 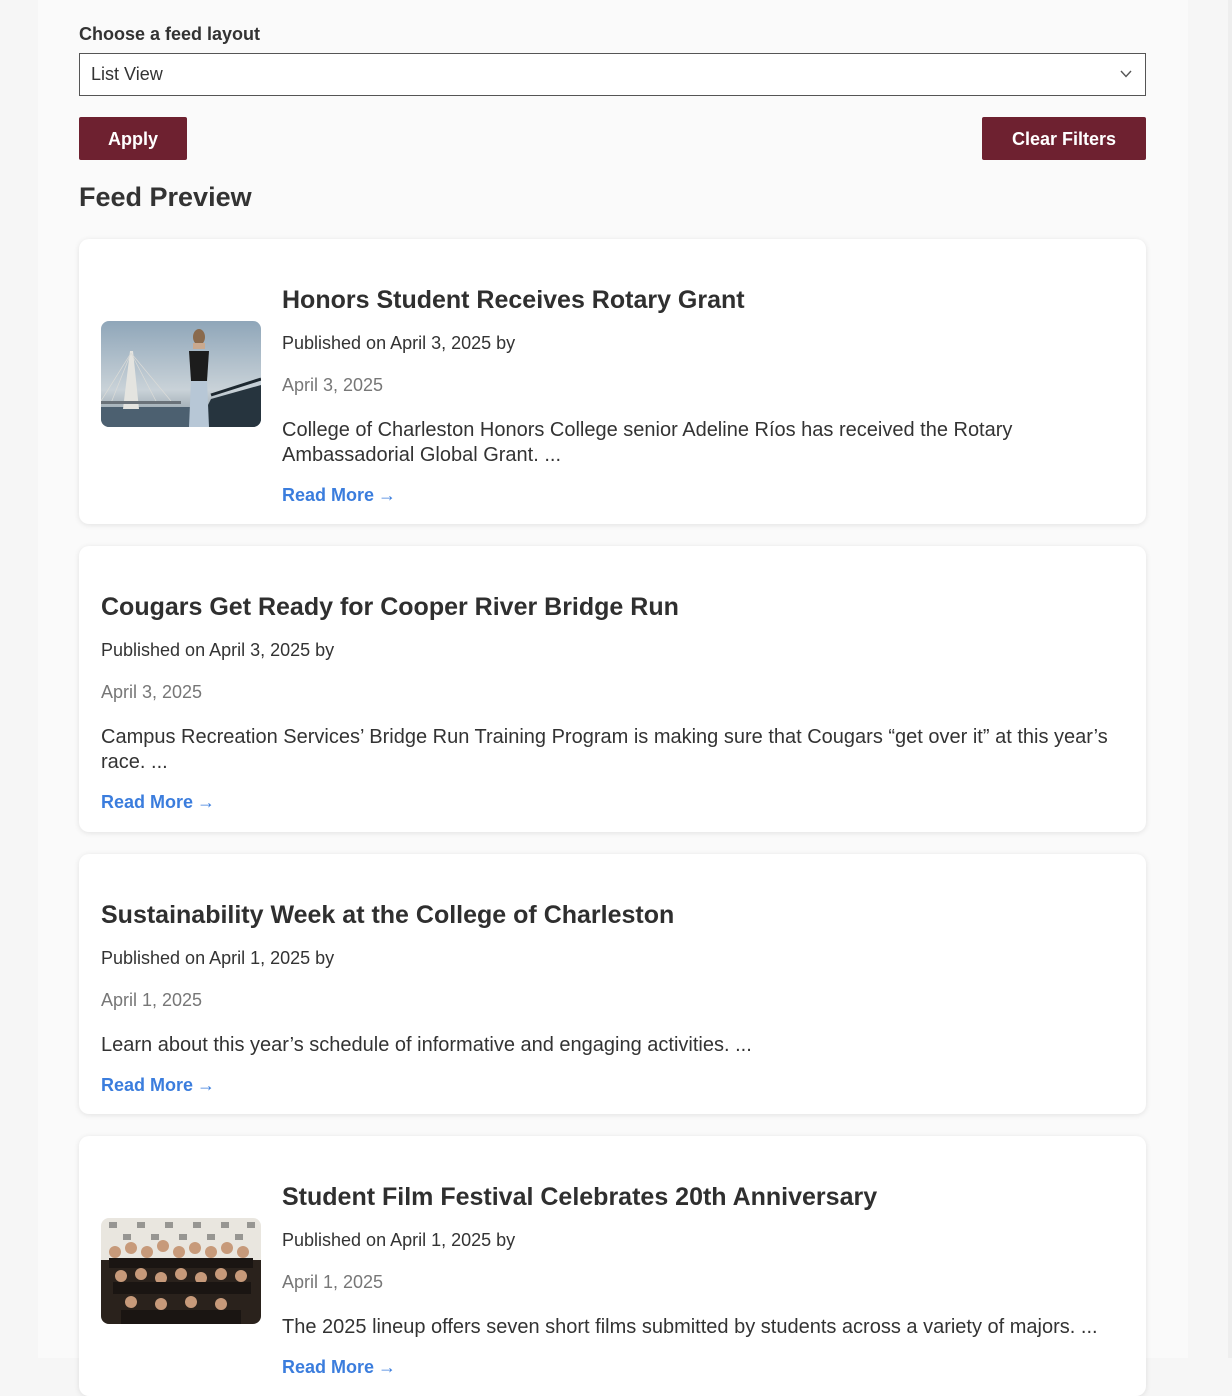 What do you see at coordinates (127, 74) in the screenshot?
I see `layout-select-value: List View` at bounding box center [127, 74].